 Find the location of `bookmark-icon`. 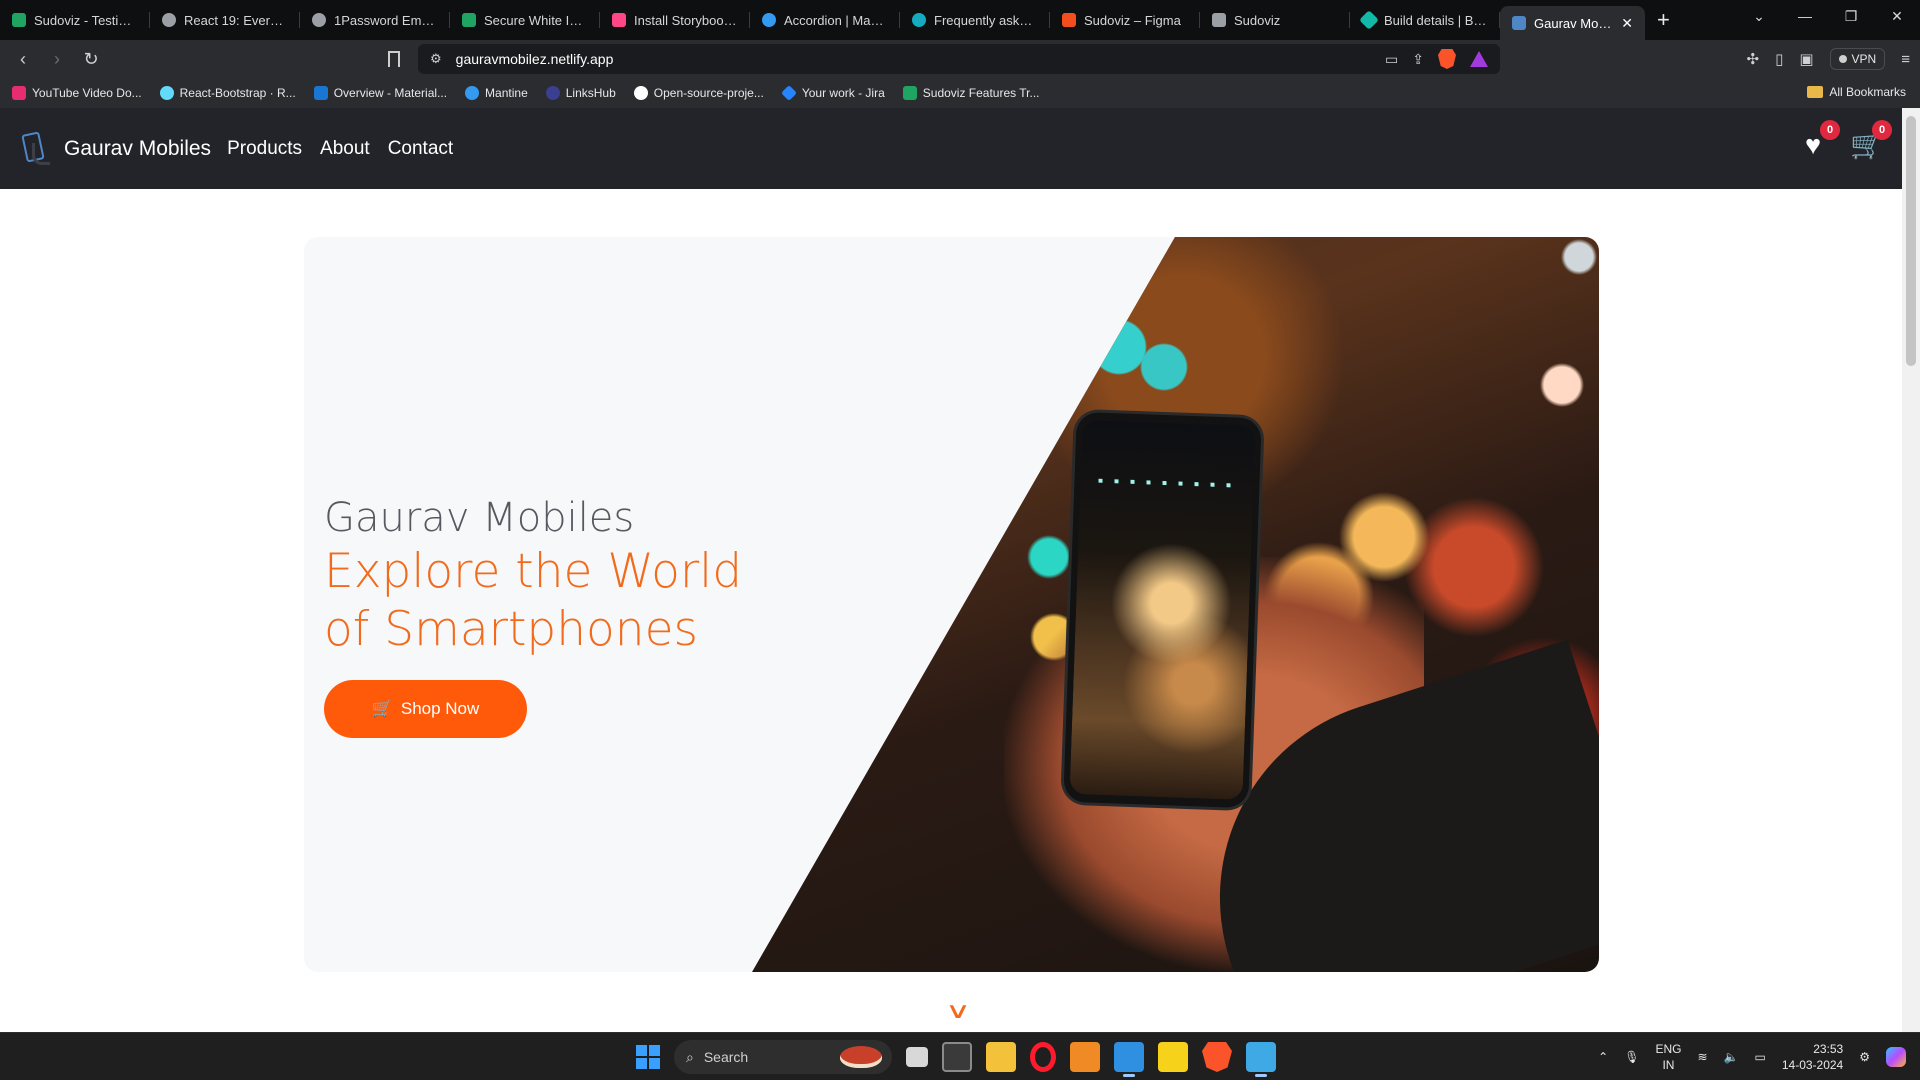

bookmark-icon is located at coordinates (394, 59).